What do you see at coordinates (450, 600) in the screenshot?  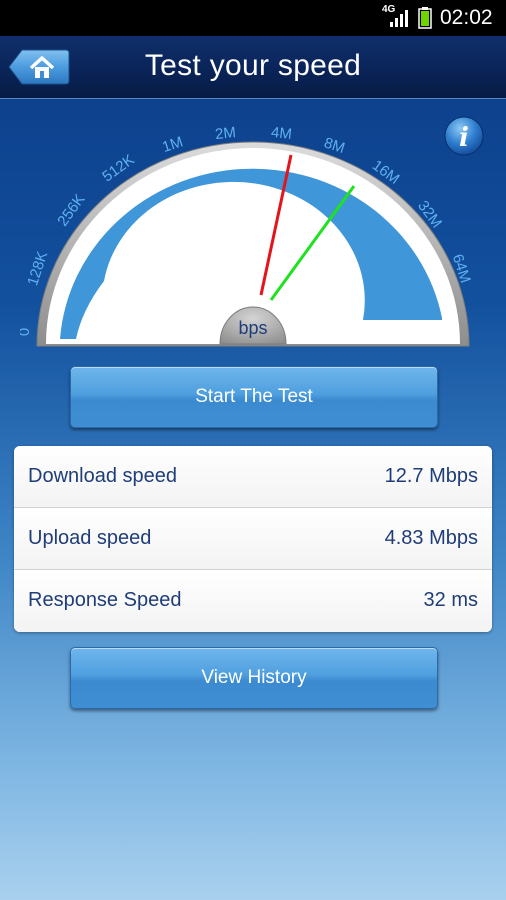 I see `result-value: 32 ms` at bounding box center [450, 600].